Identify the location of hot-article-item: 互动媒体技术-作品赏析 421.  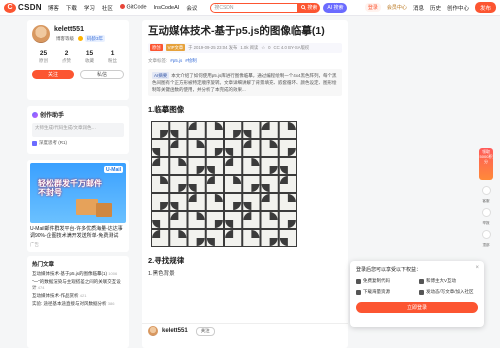
(78, 296).